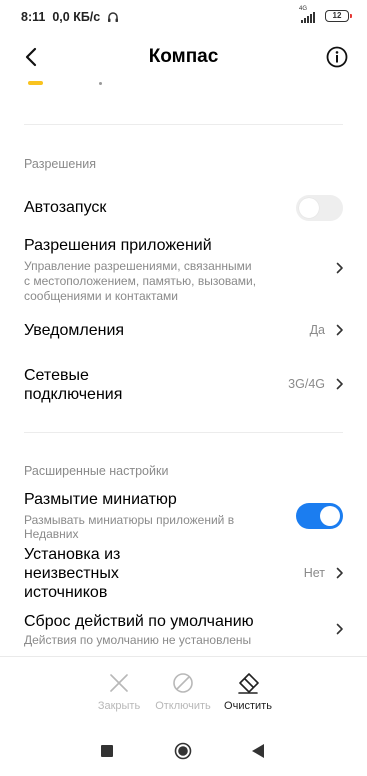  Describe the element at coordinates (183, 683) in the screenshot. I see `block-icon` at that location.